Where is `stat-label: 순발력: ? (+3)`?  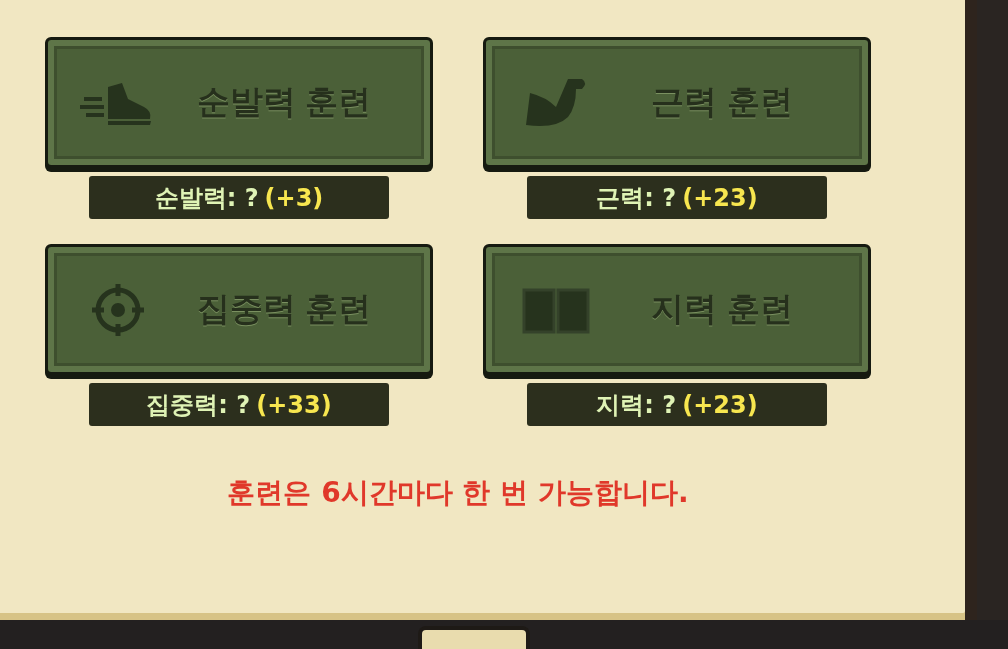 stat-label: 순발력: ? (+3) is located at coordinates (239, 197).